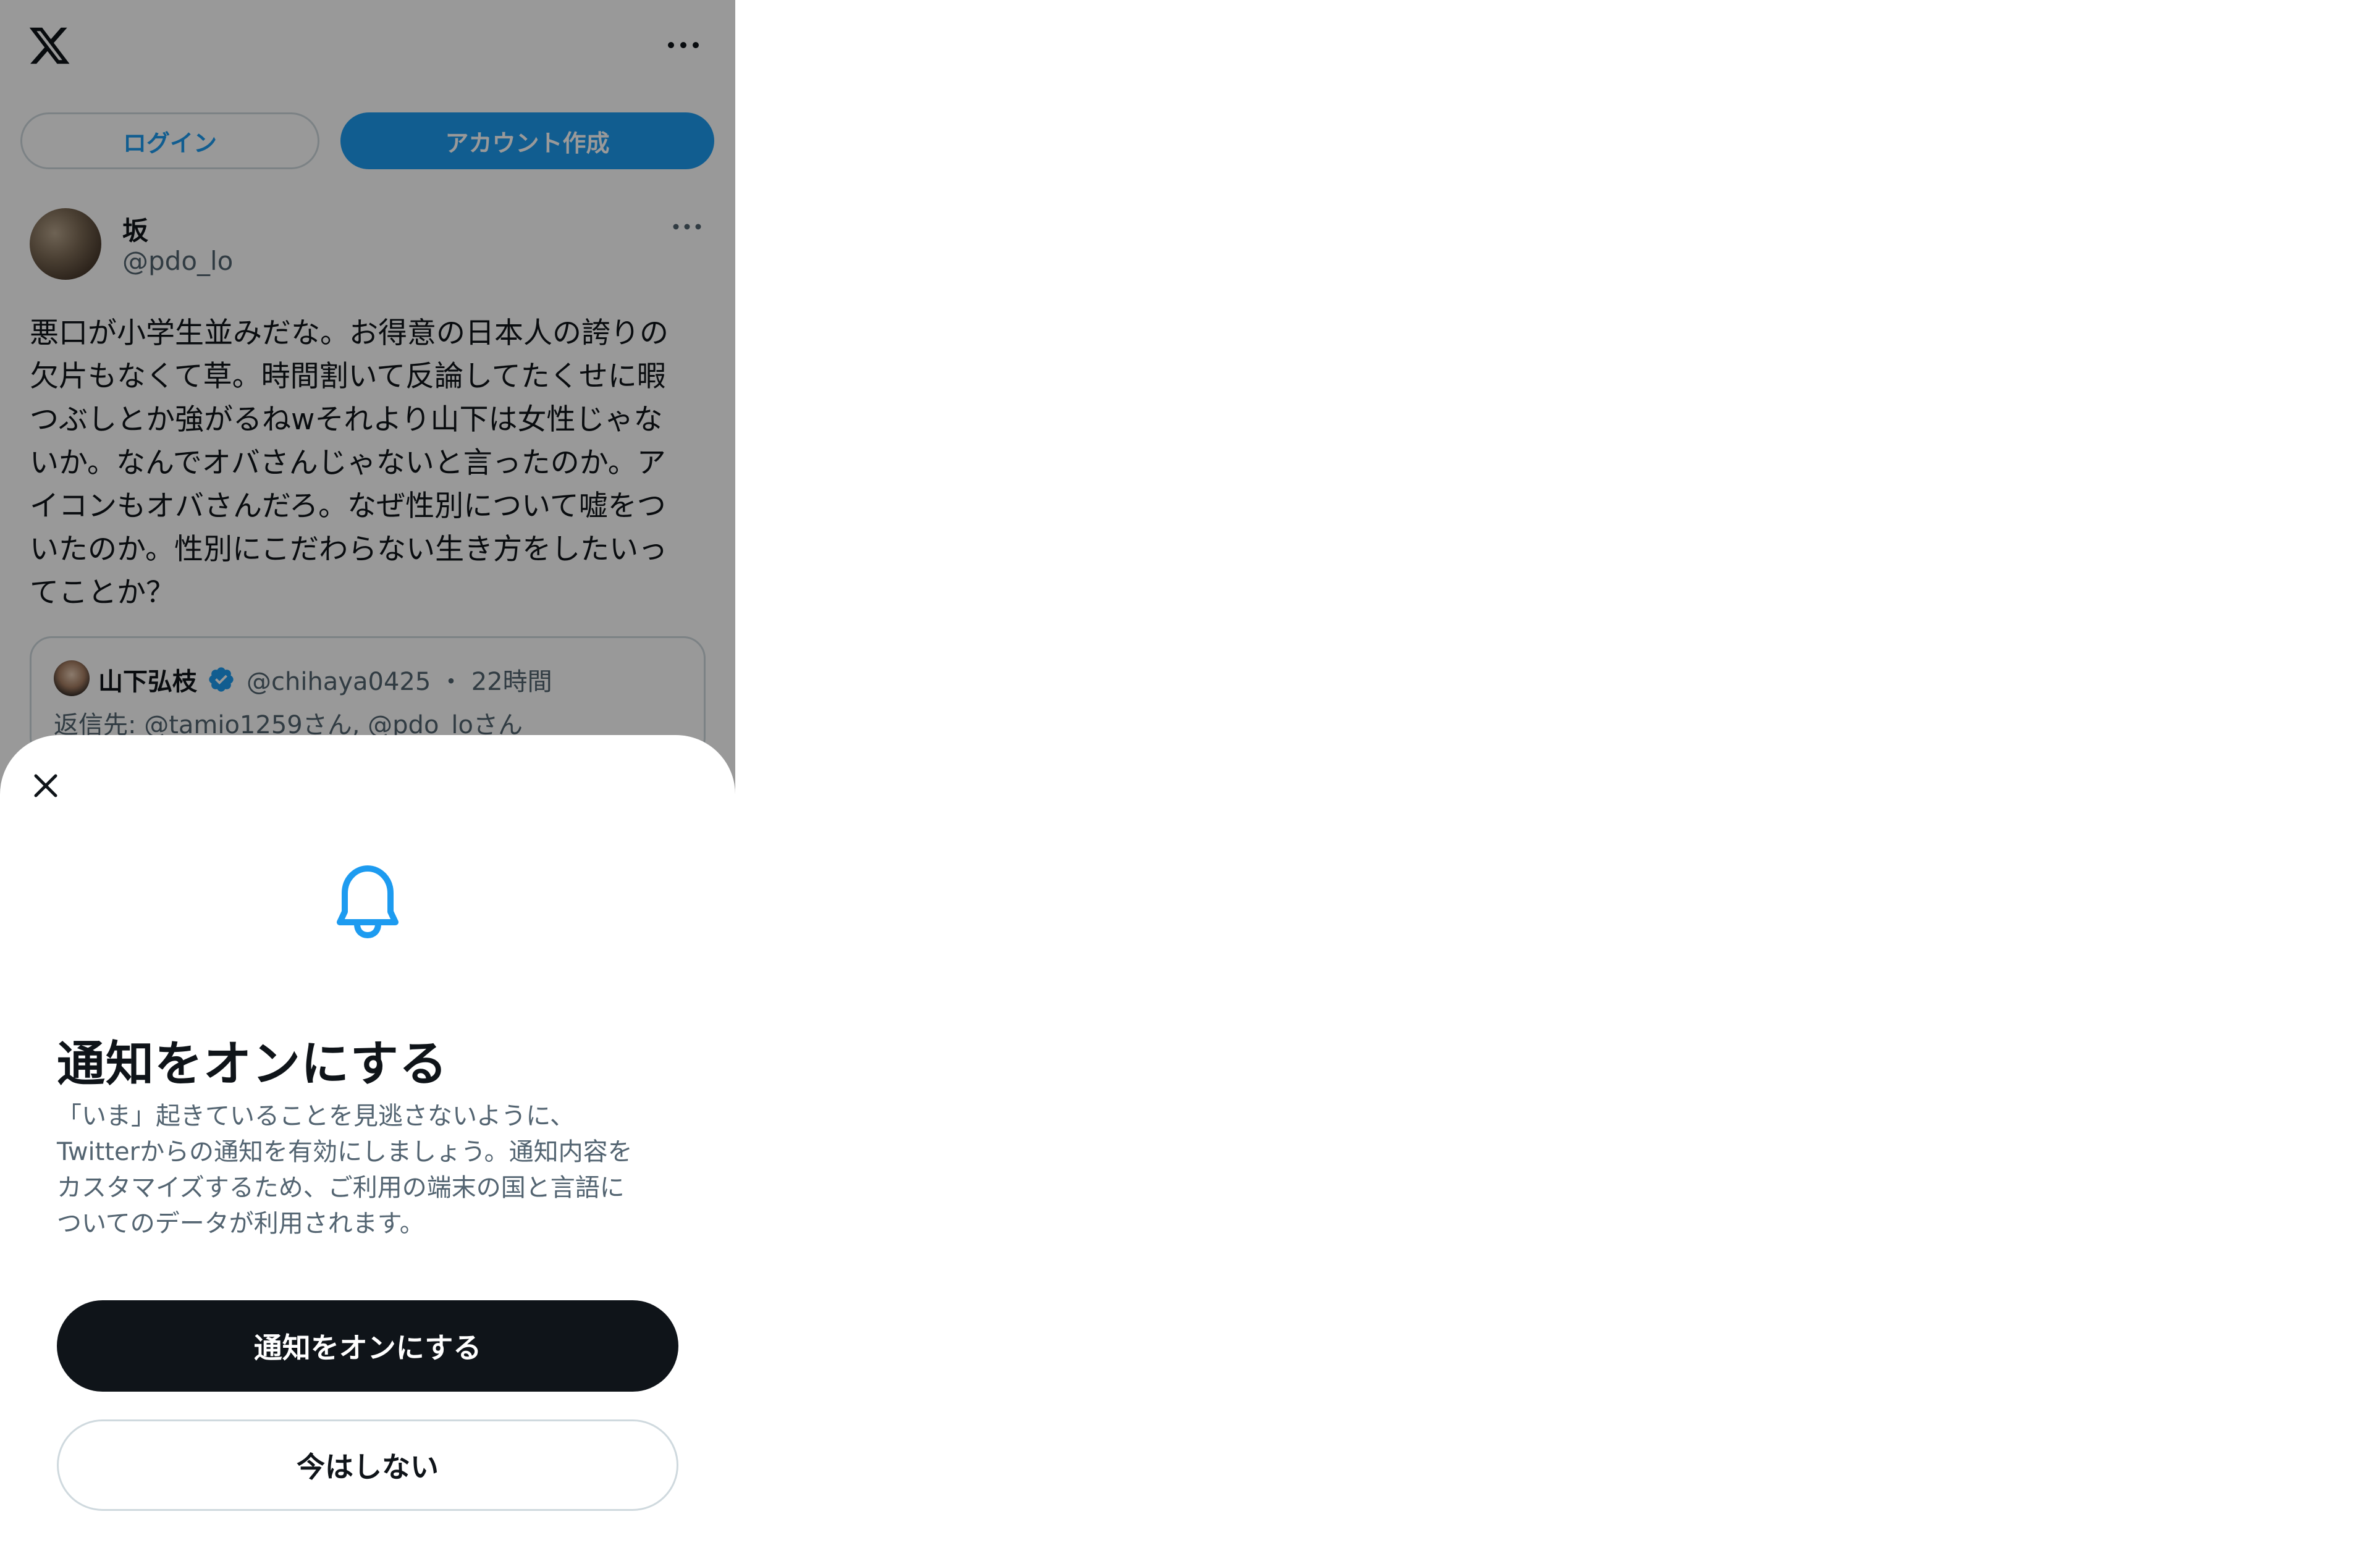 This screenshot has width=2380, height=1564. Describe the element at coordinates (45, 785) in the screenshot. I see `close-icon` at that location.